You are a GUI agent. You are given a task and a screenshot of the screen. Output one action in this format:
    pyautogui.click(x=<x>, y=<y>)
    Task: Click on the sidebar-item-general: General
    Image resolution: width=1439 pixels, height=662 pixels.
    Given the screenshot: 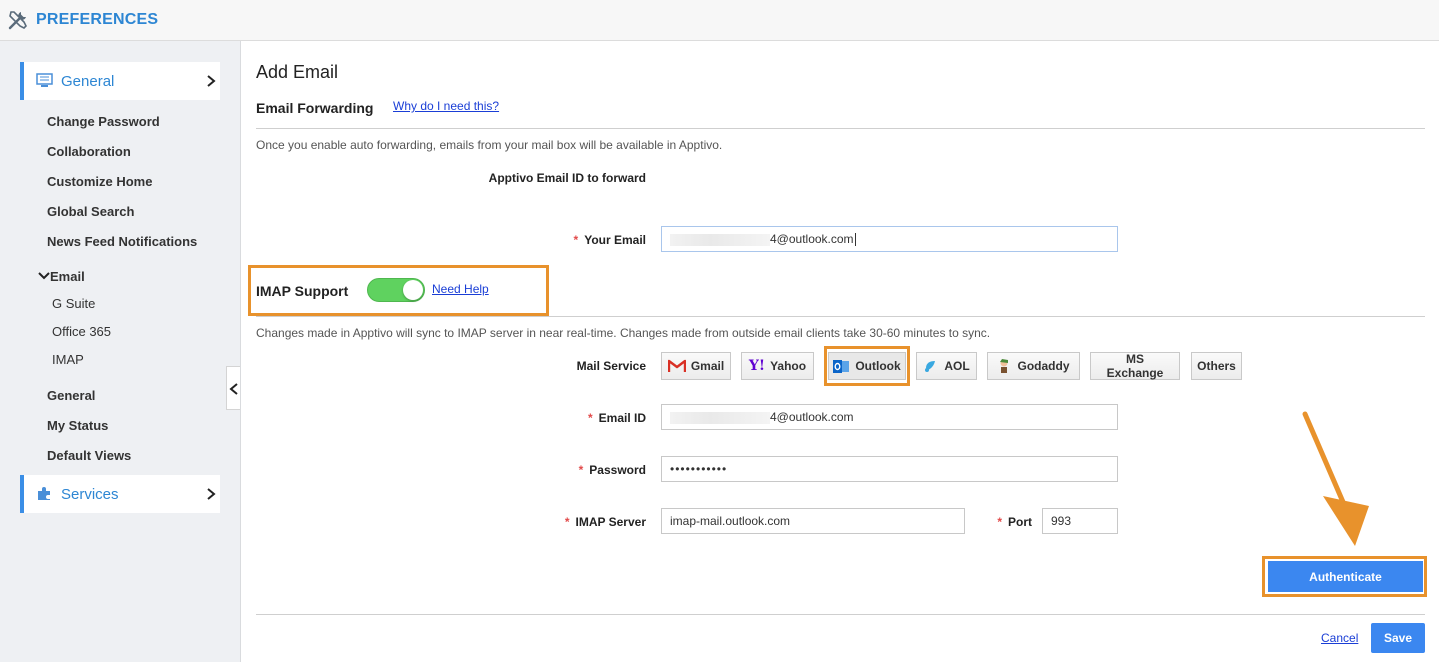 What is the action you would take?
    pyautogui.click(x=71, y=395)
    